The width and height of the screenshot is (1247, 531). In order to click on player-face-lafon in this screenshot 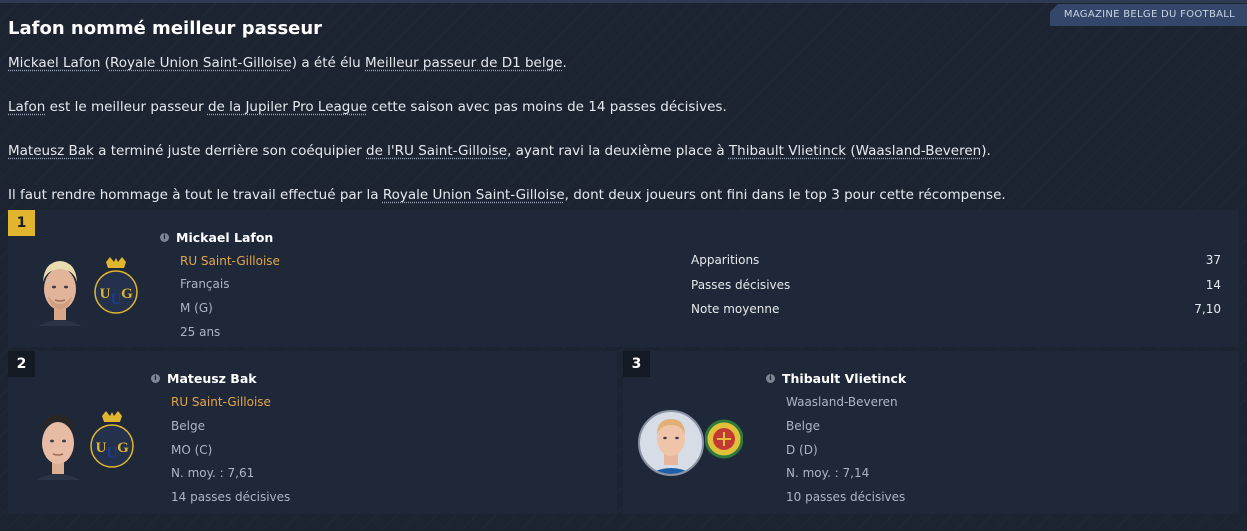, I will do `click(60, 291)`.